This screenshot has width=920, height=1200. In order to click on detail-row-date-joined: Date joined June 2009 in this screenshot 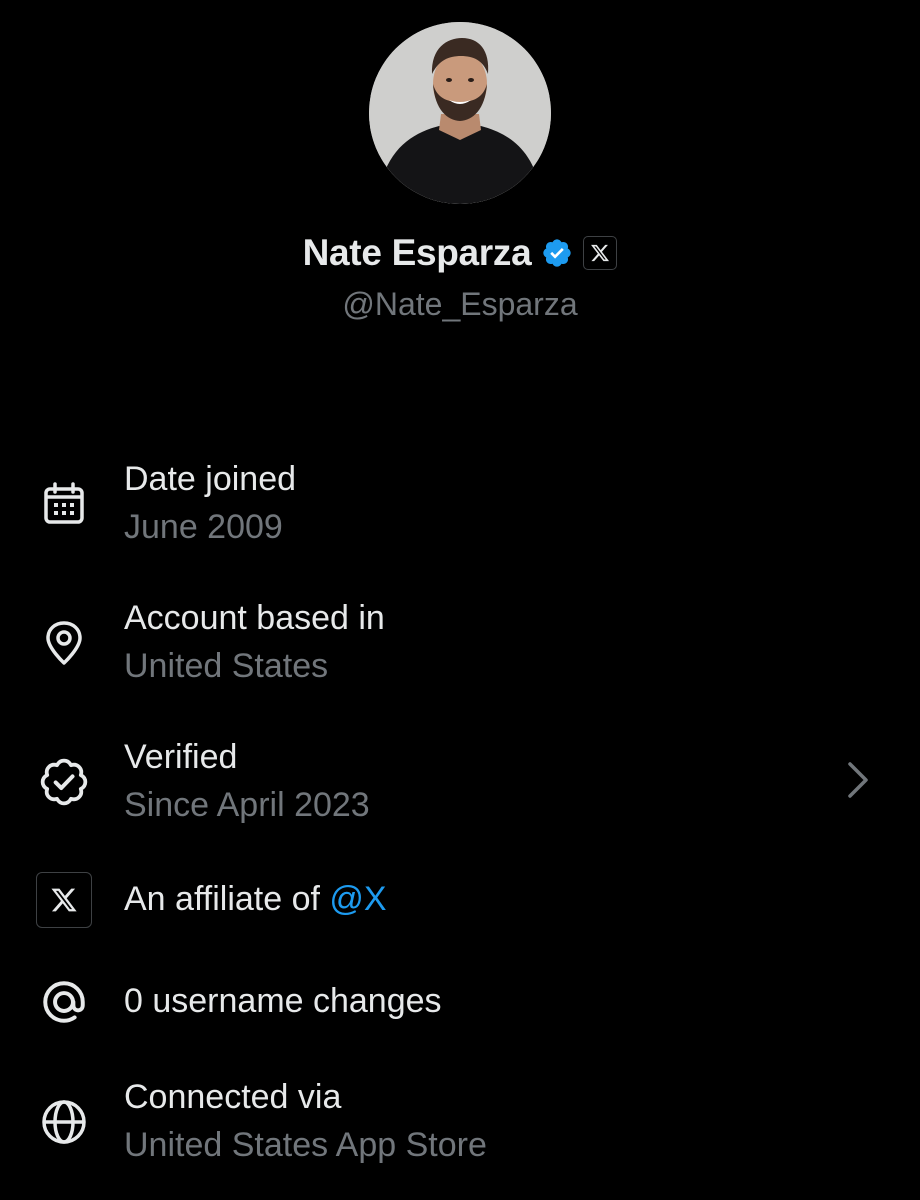, I will do `click(460, 504)`.